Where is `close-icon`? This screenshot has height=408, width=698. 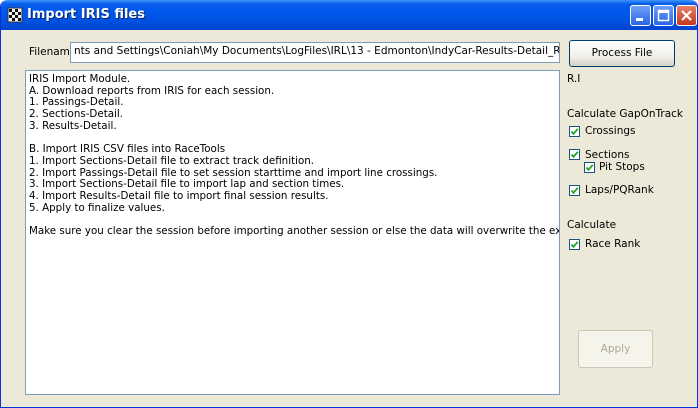 close-icon is located at coordinates (686, 15).